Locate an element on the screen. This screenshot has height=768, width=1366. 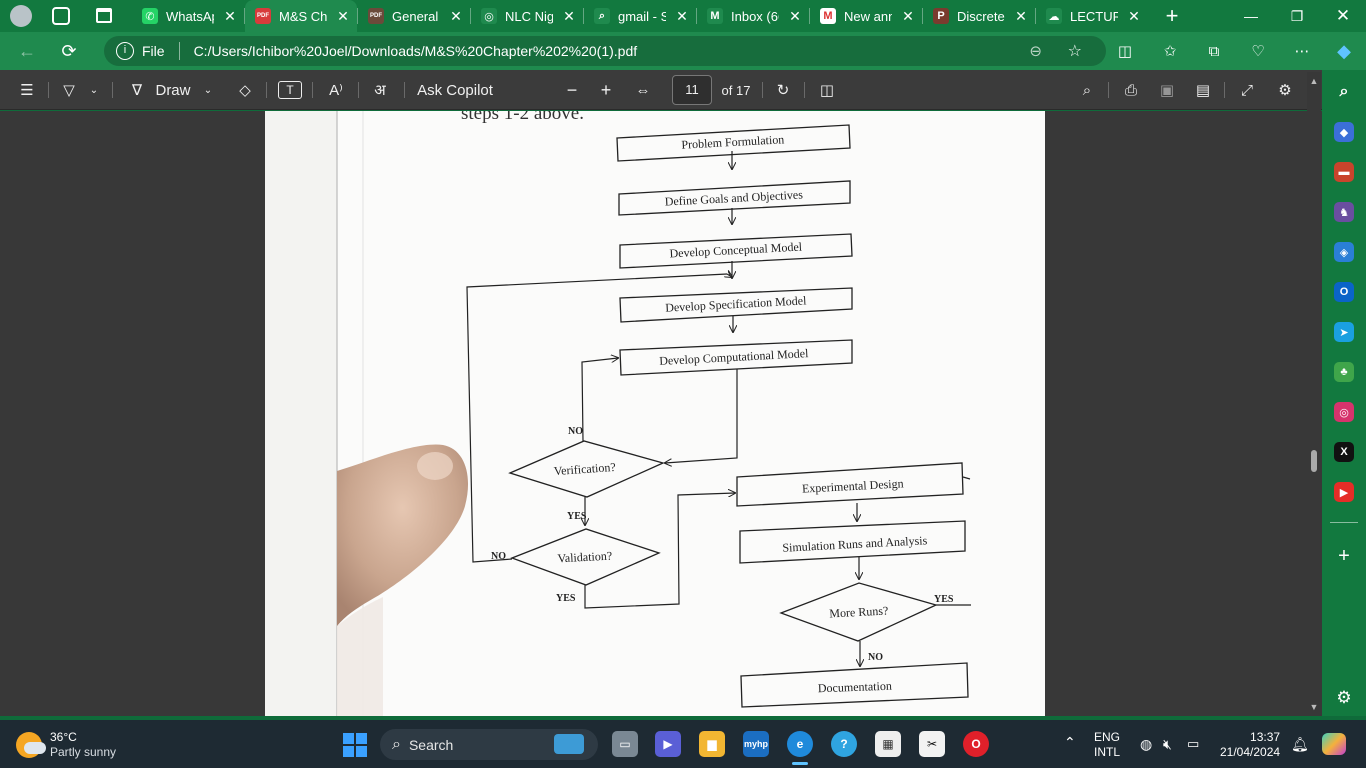
meet-icon: ▶ is located at coordinates (668, 744).